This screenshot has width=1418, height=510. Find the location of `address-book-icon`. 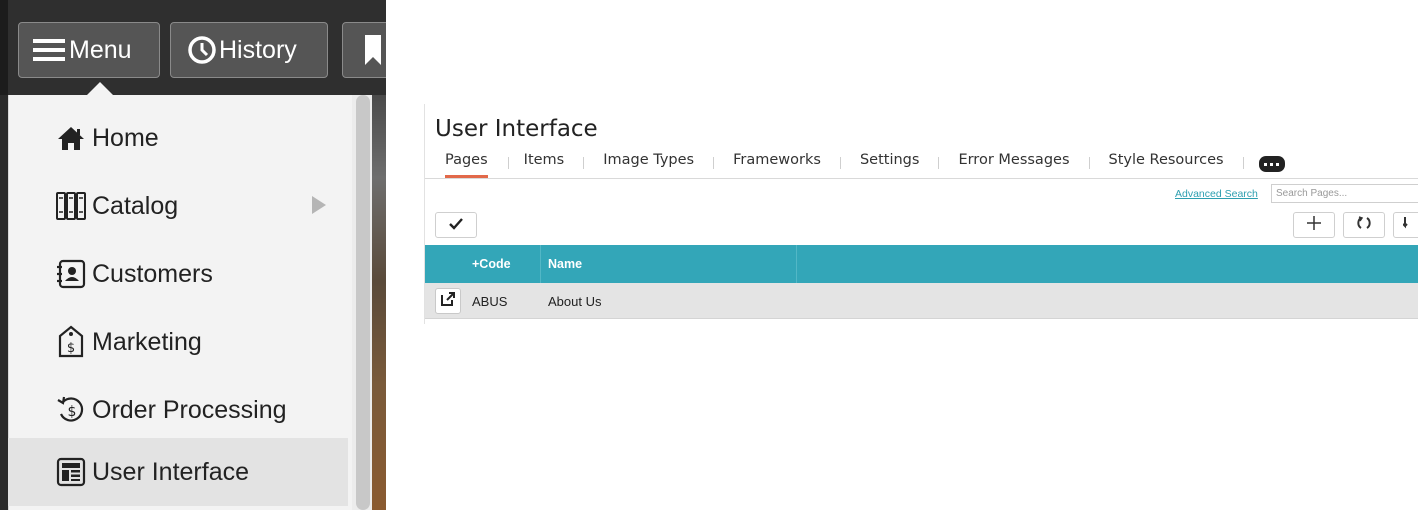

address-book-icon is located at coordinates (71, 274).